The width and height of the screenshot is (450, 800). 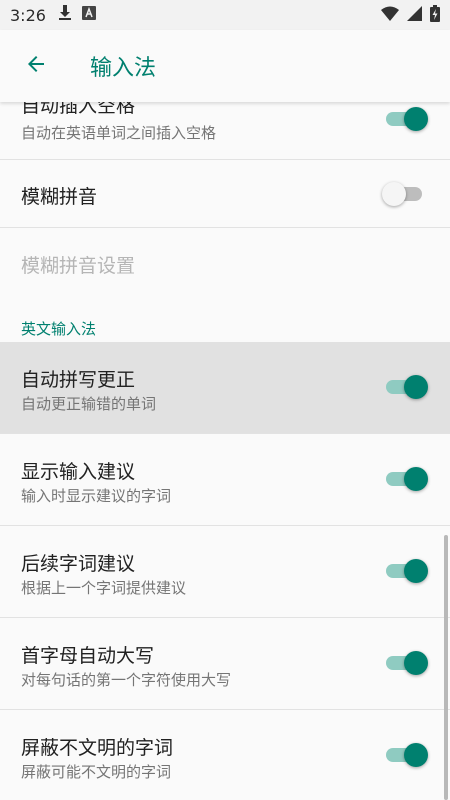 I want to click on wifi-icon, so click(x=390, y=15).